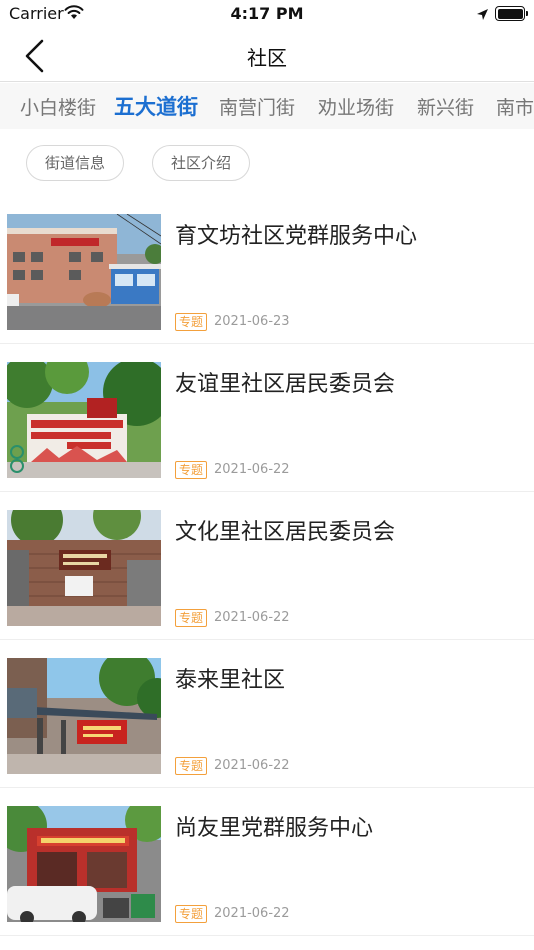 This screenshot has width=534, height=950. I want to click on location-arrow-icon, so click(482, 15).